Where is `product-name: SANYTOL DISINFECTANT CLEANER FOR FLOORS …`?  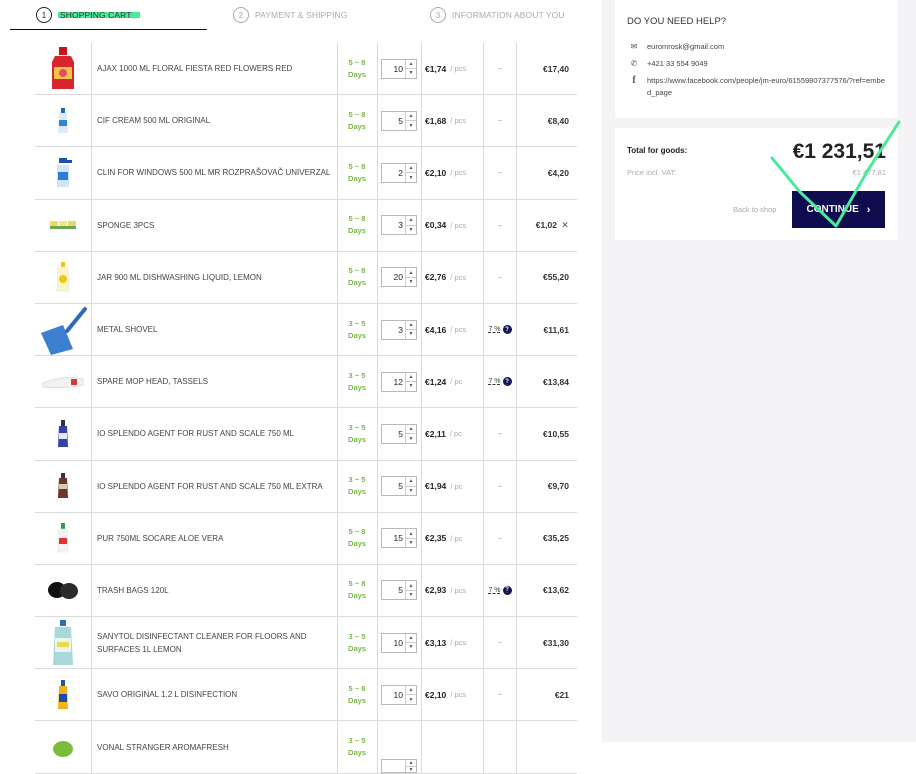
product-name: SANYTOL DISINFECTANT CLEANER FOR FLOORS … is located at coordinates (215, 642).